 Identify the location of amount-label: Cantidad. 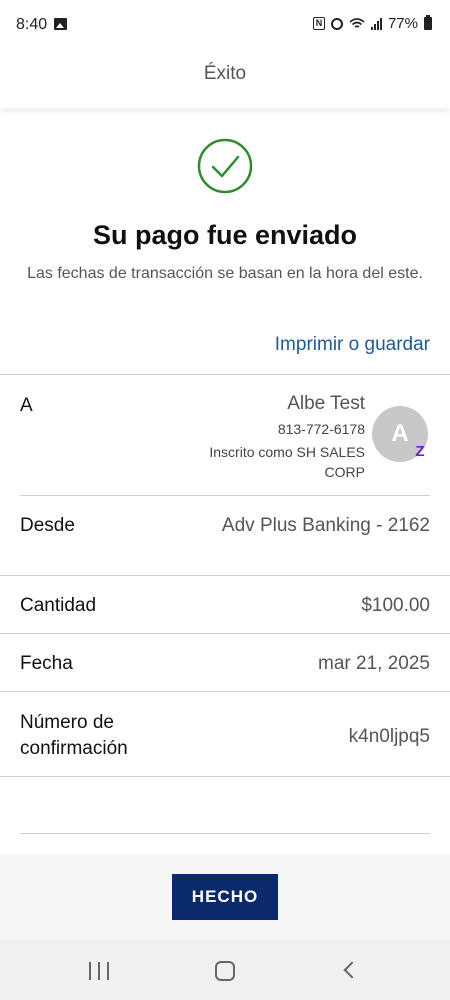
(58, 605).